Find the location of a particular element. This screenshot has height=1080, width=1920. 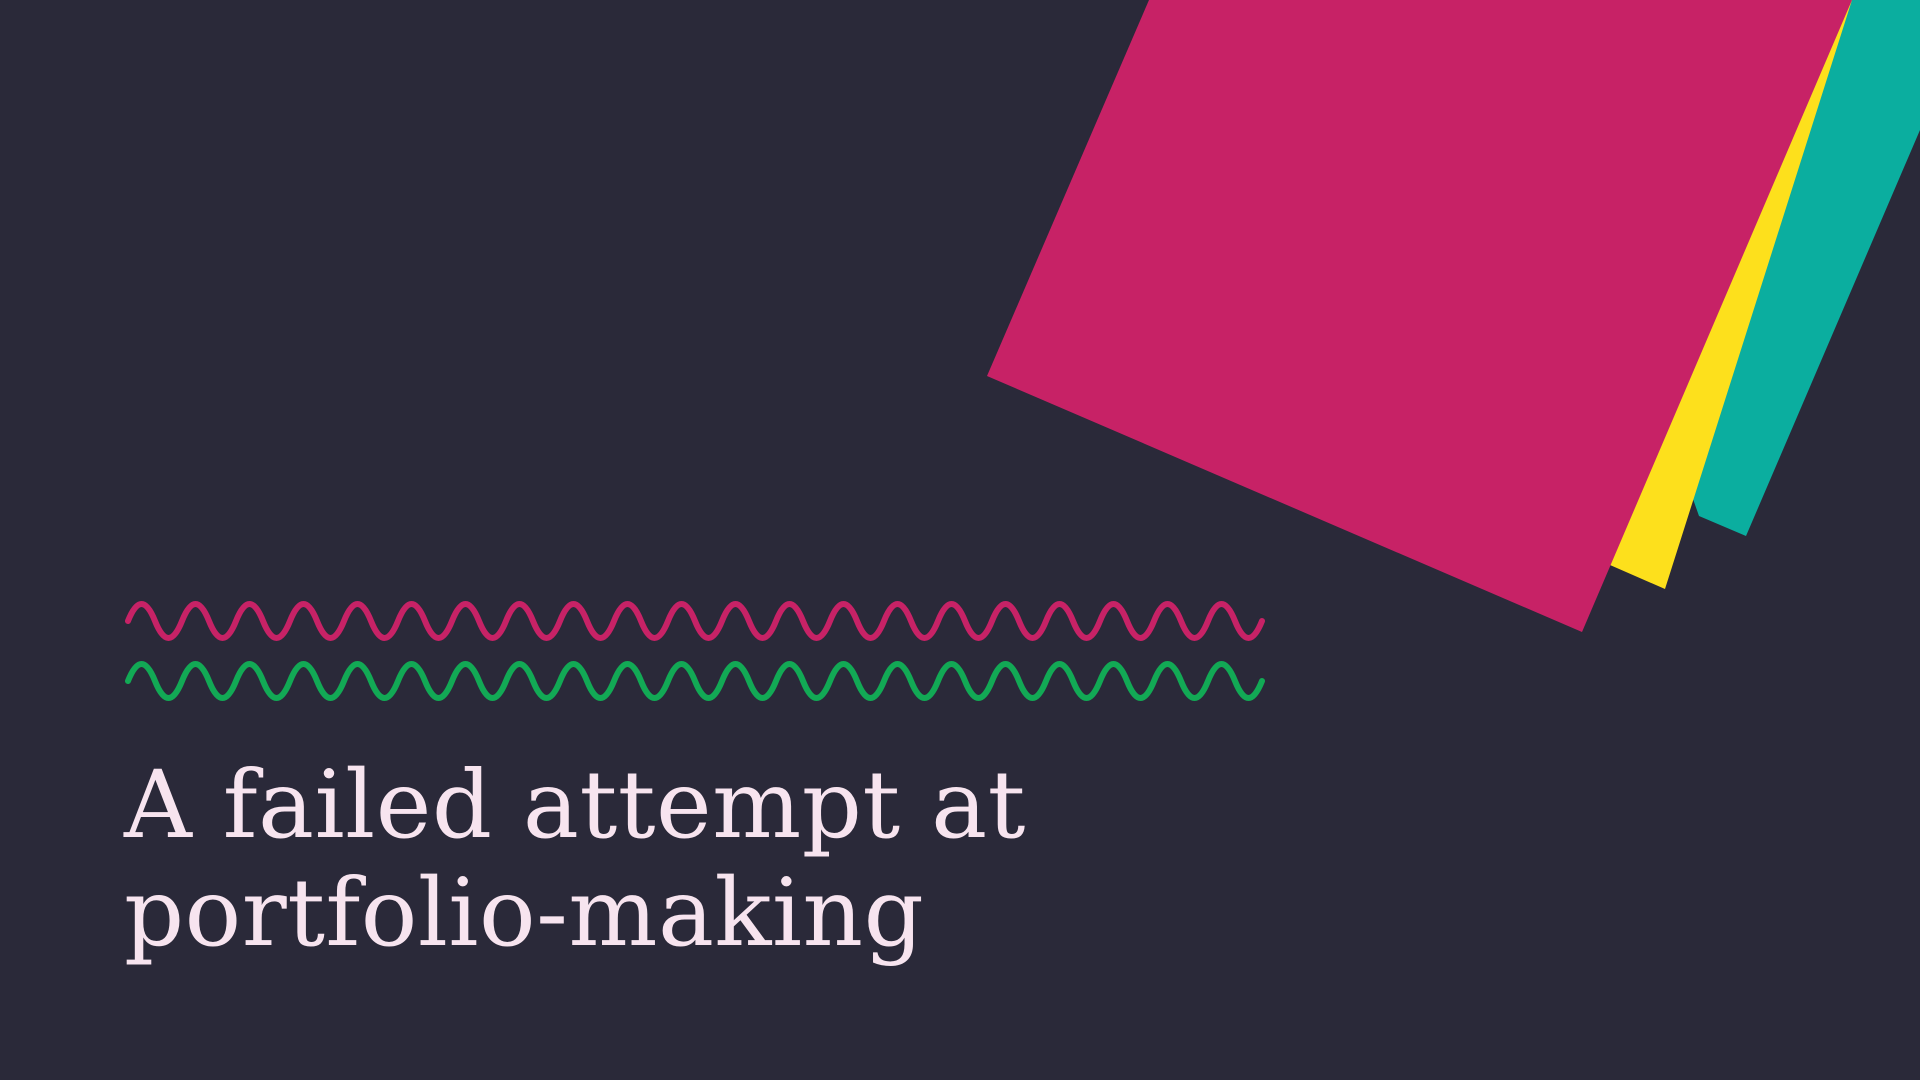

wavy-line-top is located at coordinates (701, 621).